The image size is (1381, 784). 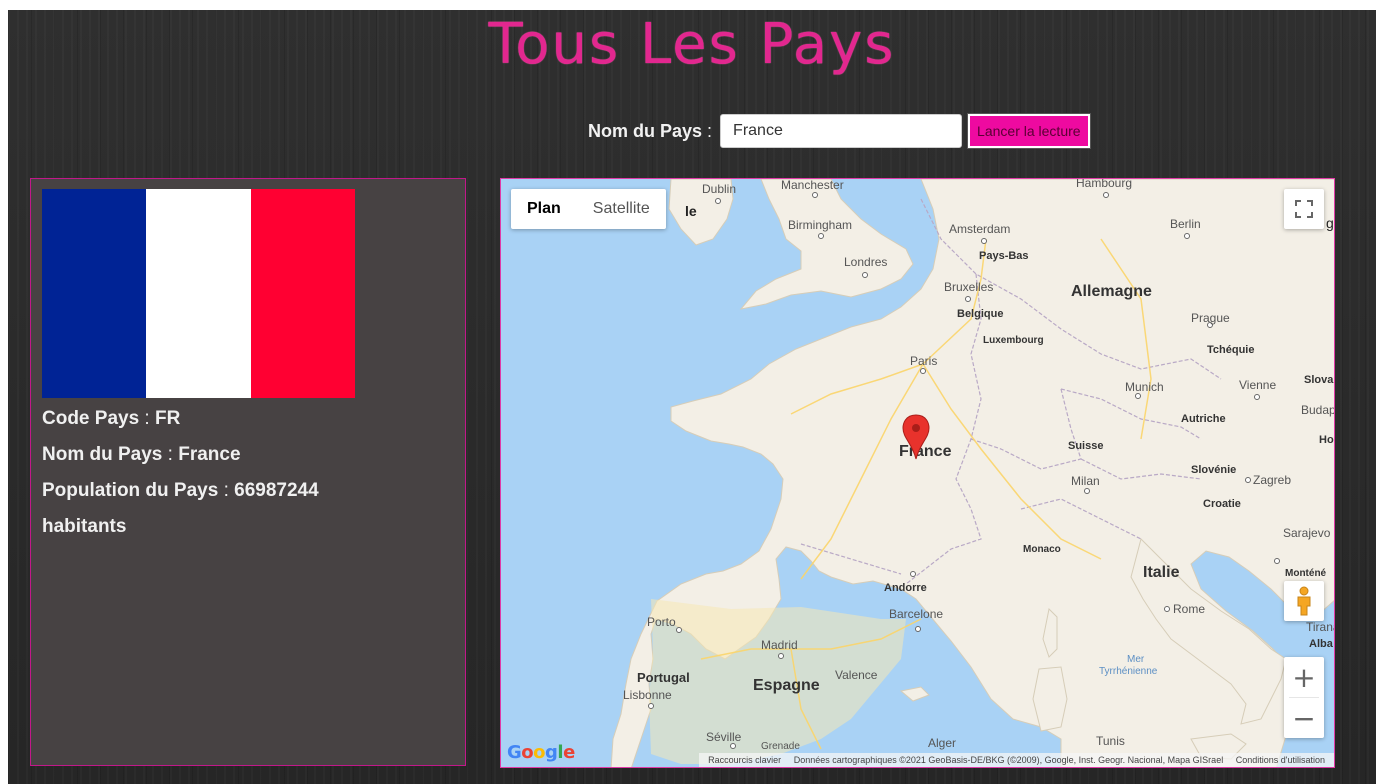 What do you see at coordinates (1085, 481) in the screenshot?
I see `label-milan: Milan` at bounding box center [1085, 481].